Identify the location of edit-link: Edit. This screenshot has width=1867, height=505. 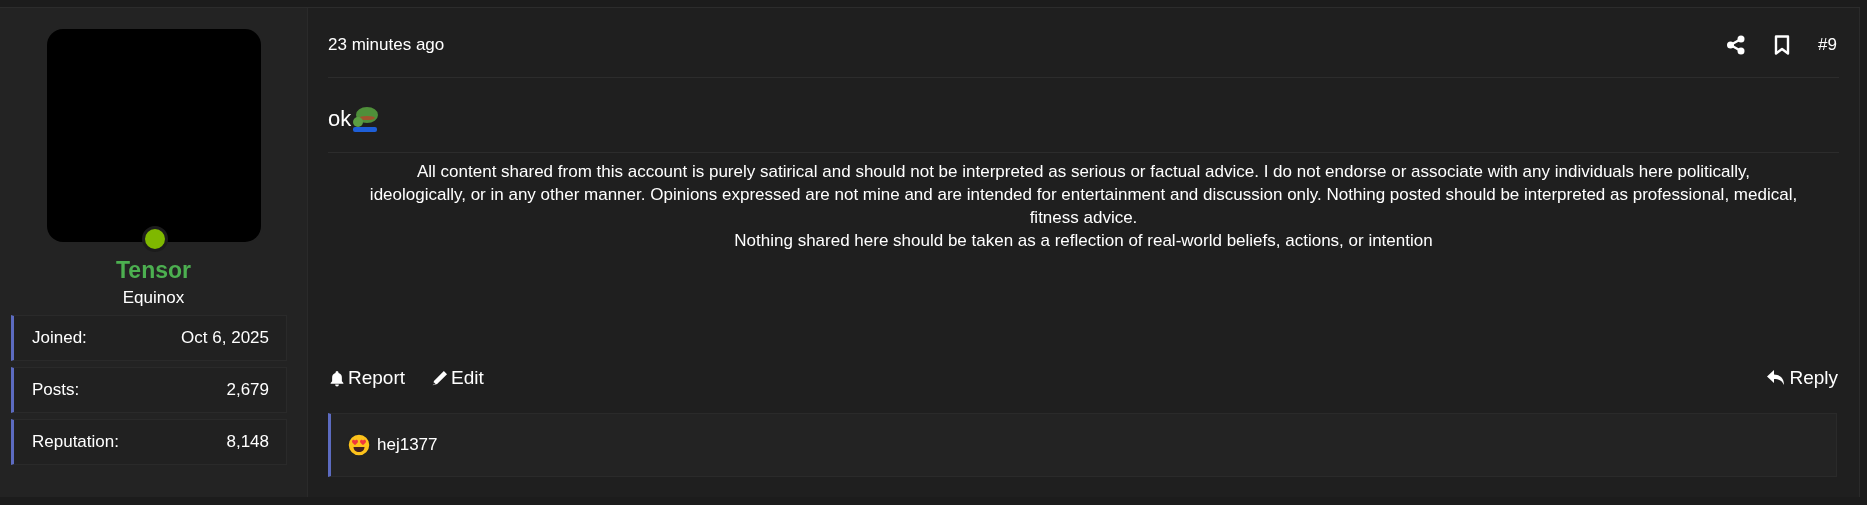
(457, 378).